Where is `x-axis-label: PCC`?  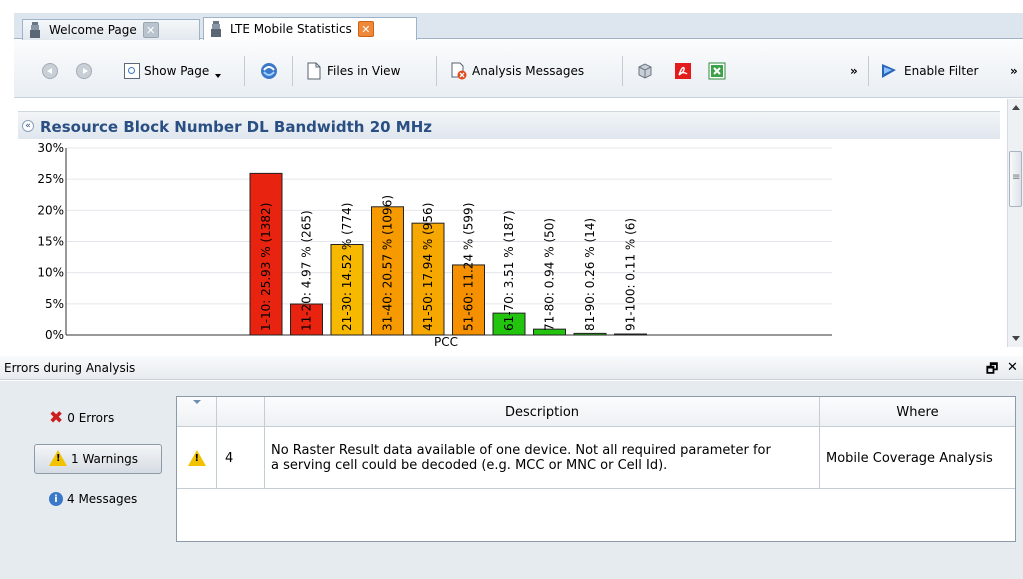 x-axis-label: PCC is located at coordinates (446, 341).